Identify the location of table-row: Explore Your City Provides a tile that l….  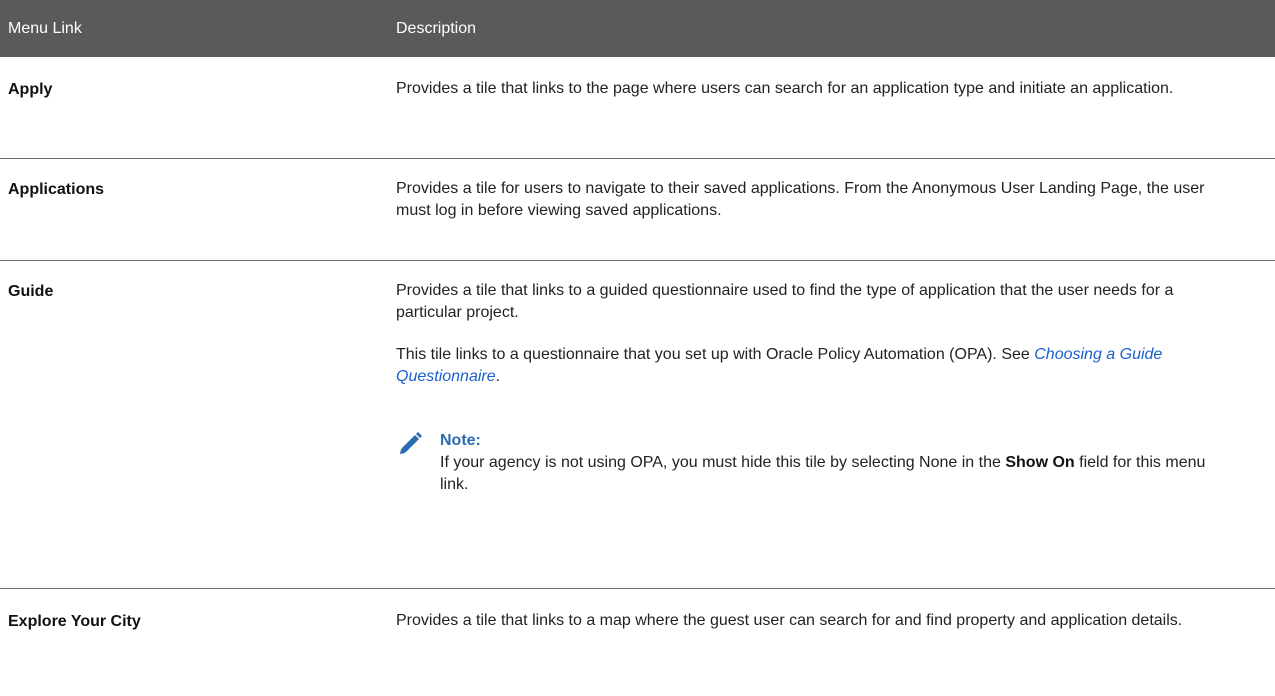
(637, 639).